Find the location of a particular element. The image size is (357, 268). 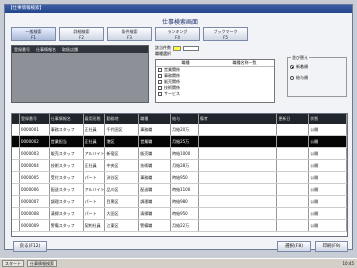

table-cell: 0000001 is located at coordinates (35, 129).